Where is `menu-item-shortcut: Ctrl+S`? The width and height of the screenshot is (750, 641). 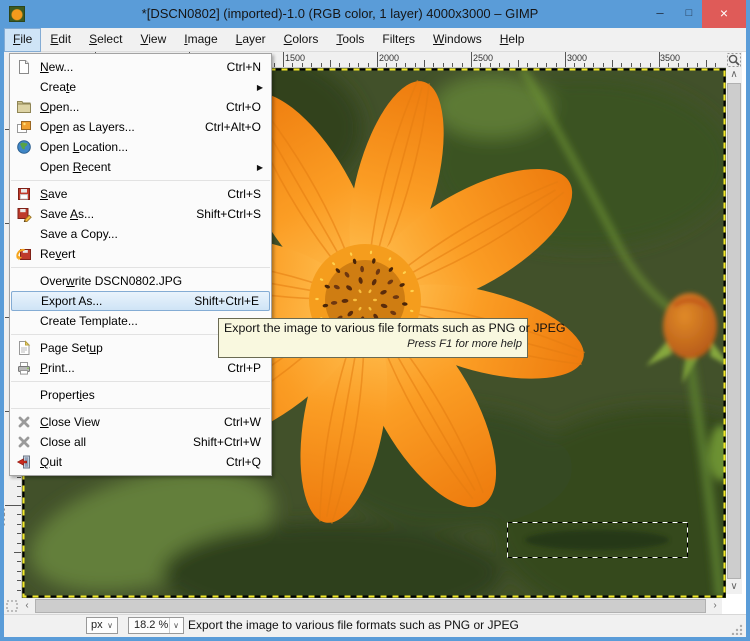
menu-item-shortcut: Ctrl+S is located at coordinates (244, 194).